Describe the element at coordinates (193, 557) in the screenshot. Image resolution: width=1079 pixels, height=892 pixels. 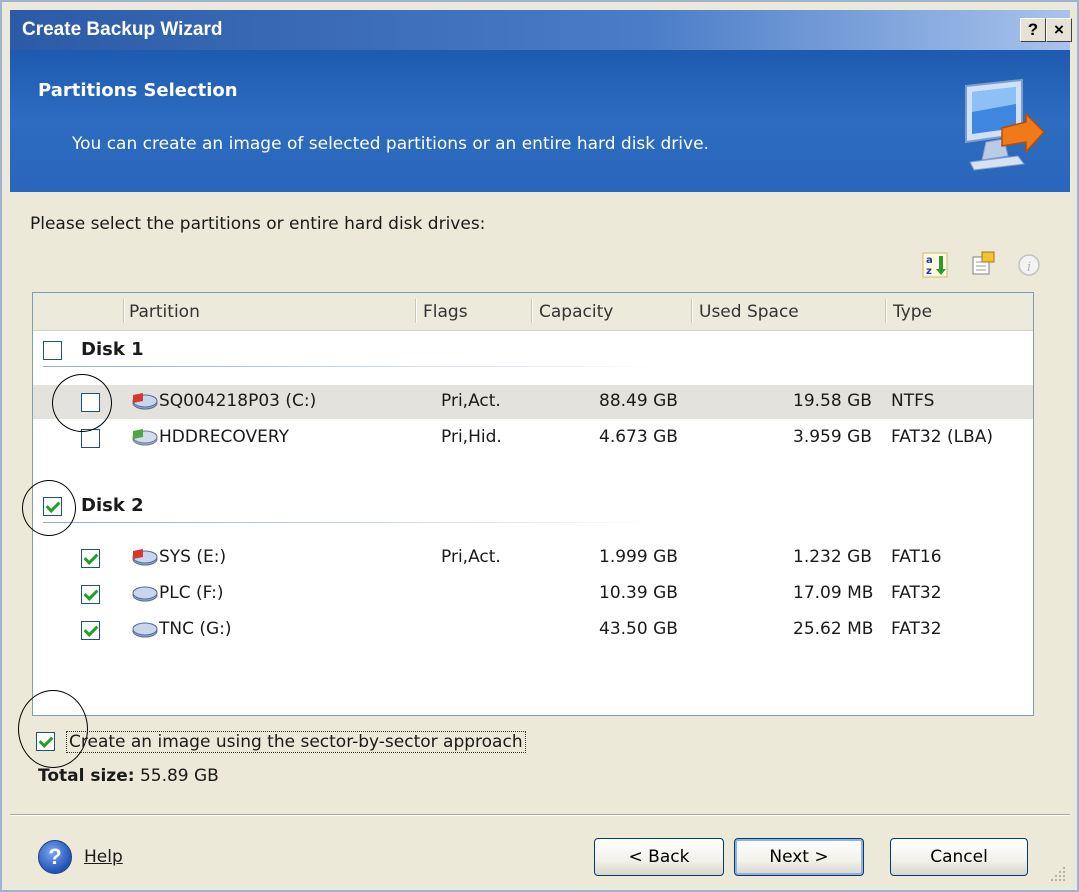
I see `partition-name: SYS (E:)` at that location.